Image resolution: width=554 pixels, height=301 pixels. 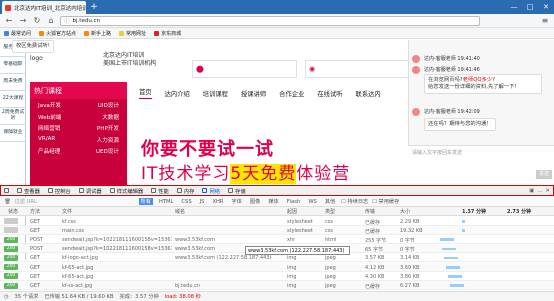 I want to click on left-bar-item: 周末免费, so click(x=13, y=82).